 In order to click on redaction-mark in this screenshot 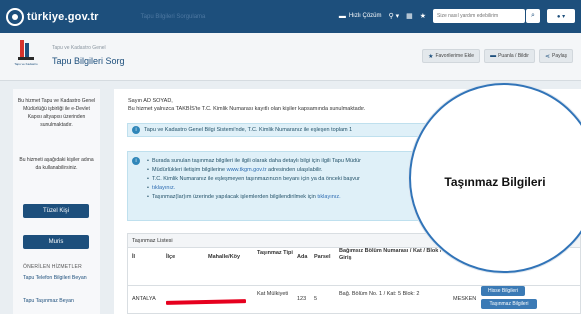, I will do `click(206, 302)`.